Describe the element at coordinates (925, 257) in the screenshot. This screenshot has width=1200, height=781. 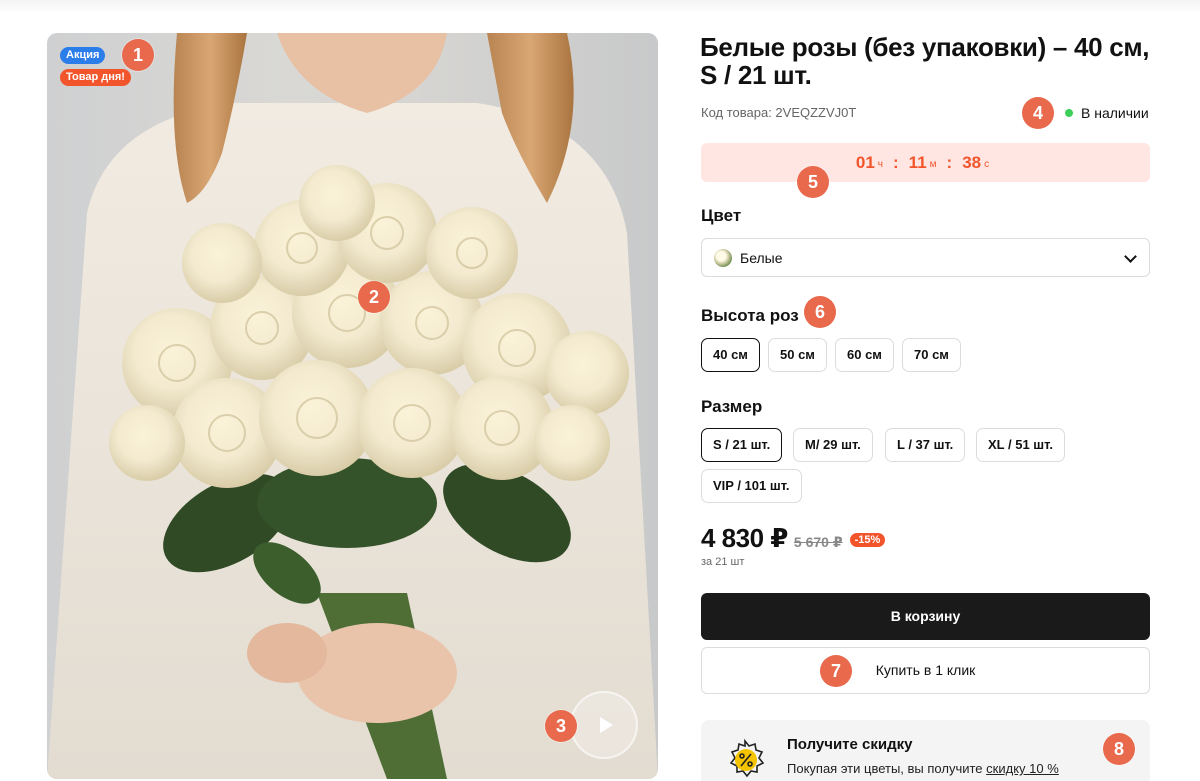
I see `color-select: Белые` at that location.